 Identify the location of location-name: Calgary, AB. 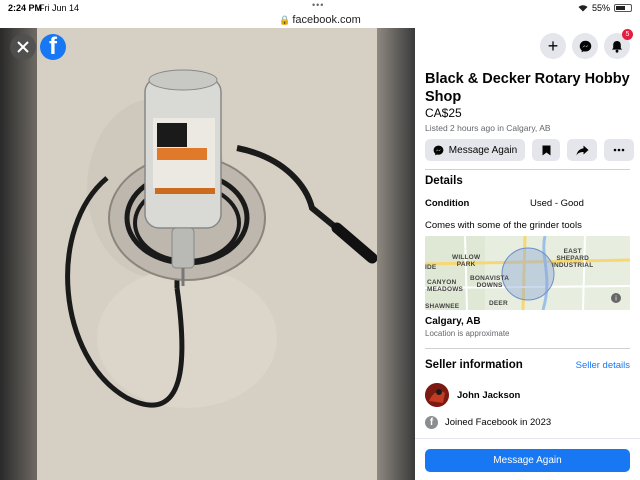
(453, 321).